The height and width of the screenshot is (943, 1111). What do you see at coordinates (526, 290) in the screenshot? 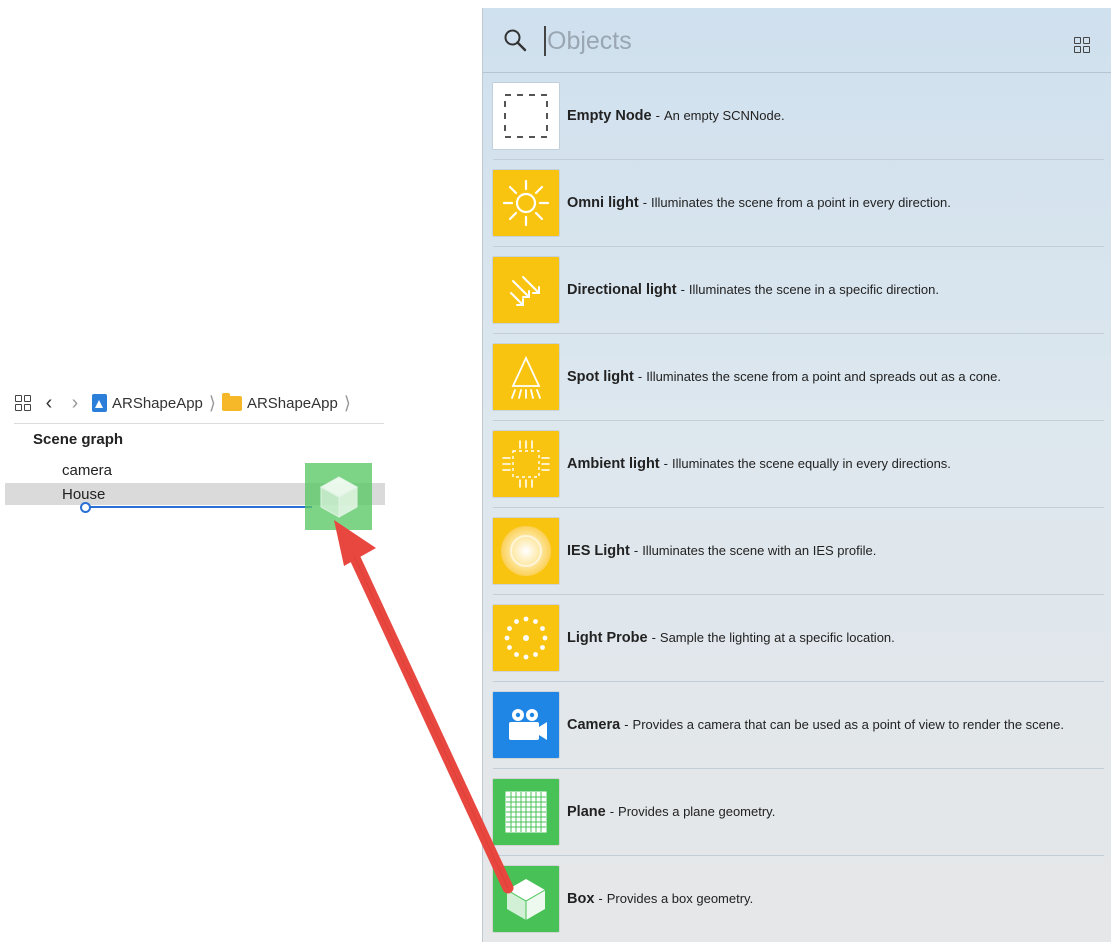
I see `directional-light-icon` at bounding box center [526, 290].